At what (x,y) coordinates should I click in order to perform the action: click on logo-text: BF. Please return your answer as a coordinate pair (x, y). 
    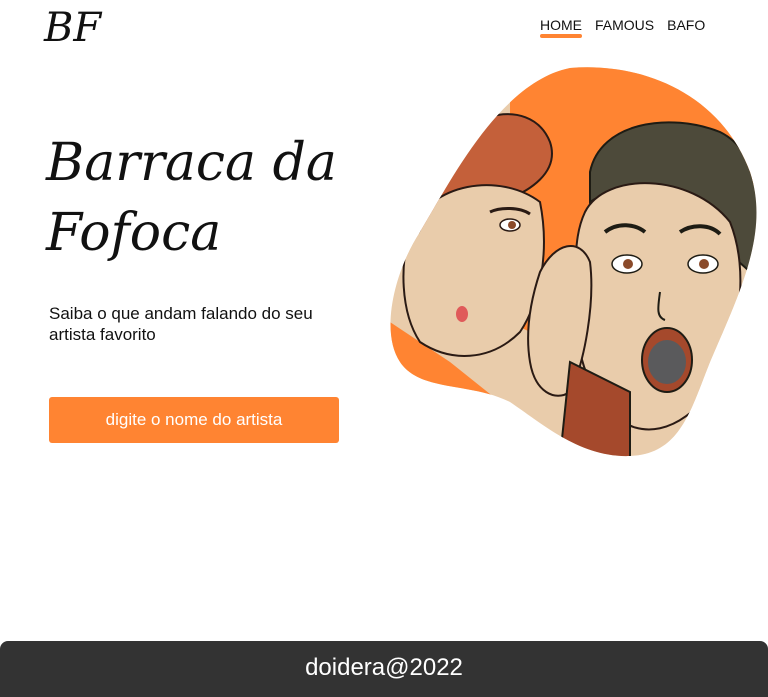
    Looking at the image, I should click on (73, 28).